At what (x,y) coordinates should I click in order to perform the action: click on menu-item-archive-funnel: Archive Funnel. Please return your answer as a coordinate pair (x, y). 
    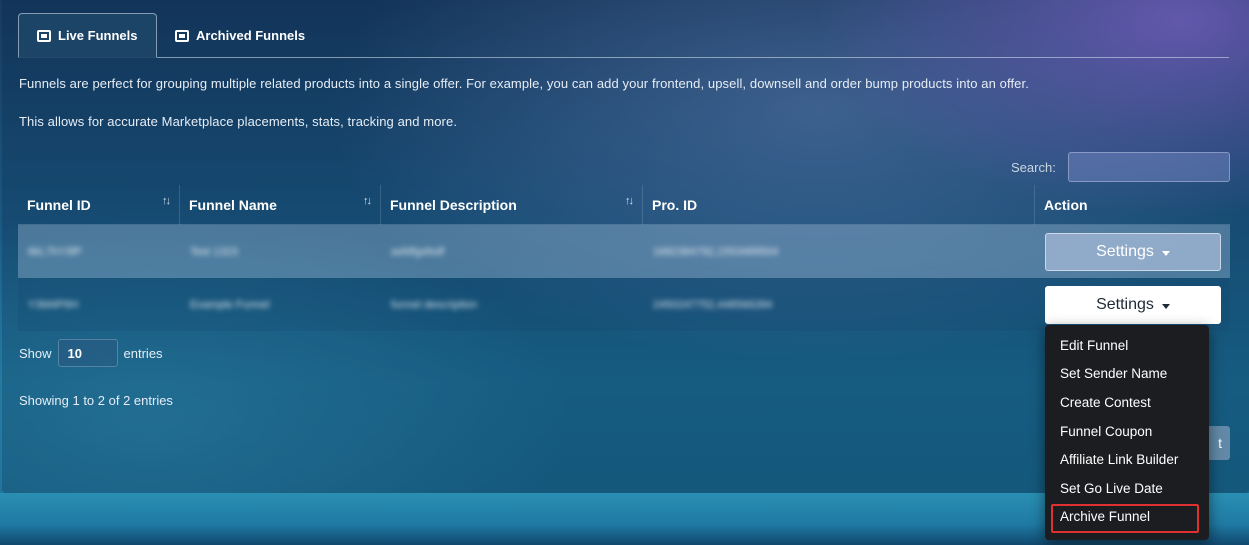
    Looking at the image, I should click on (1127, 517).